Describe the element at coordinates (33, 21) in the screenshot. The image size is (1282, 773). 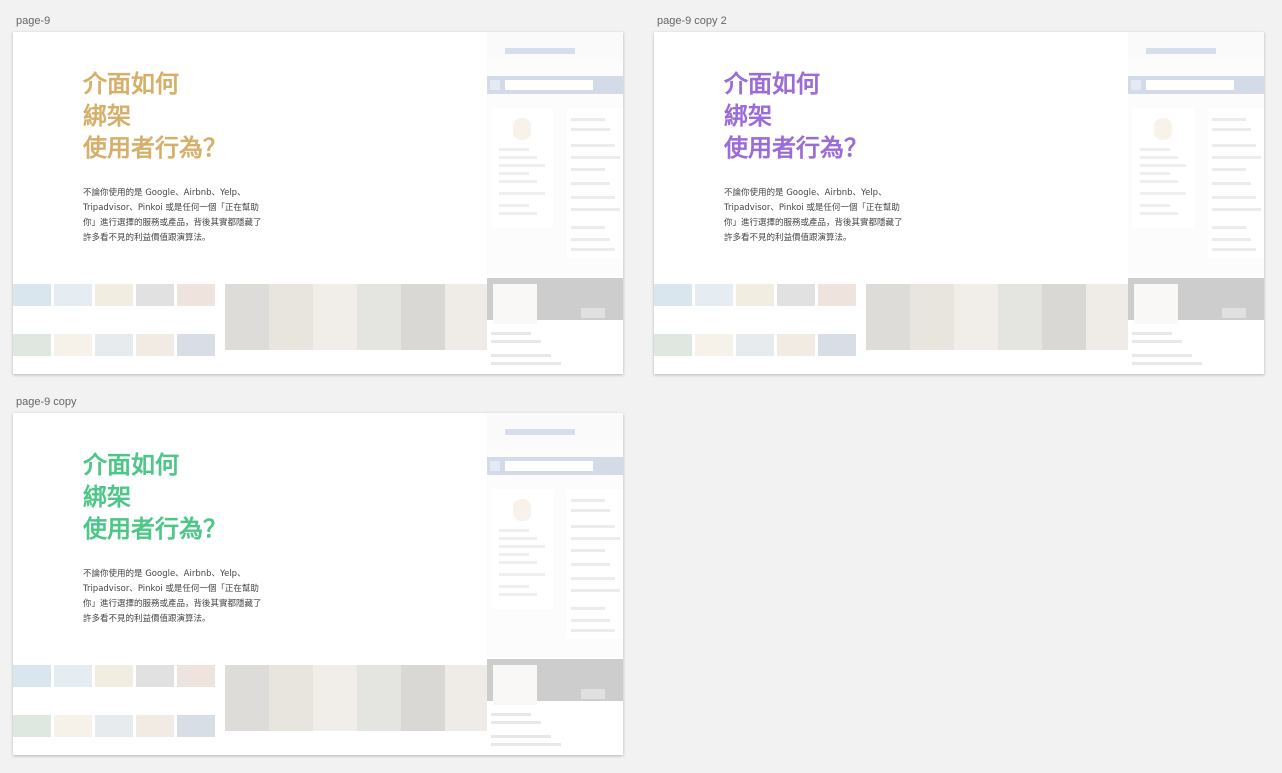
I see `artboard-label: page-9` at that location.